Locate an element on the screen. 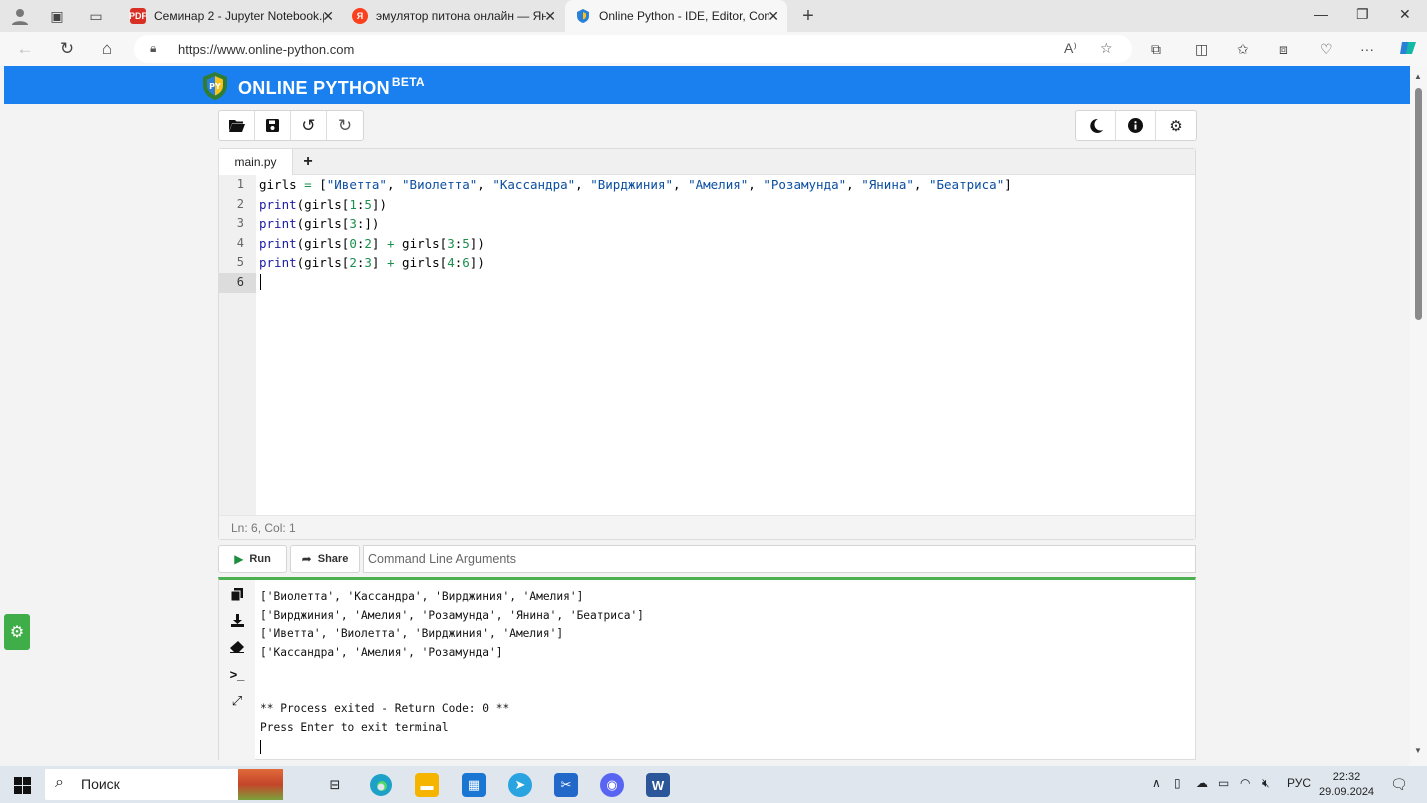  read-aloud-icon: A⁾ is located at coordinates (1070, 48).